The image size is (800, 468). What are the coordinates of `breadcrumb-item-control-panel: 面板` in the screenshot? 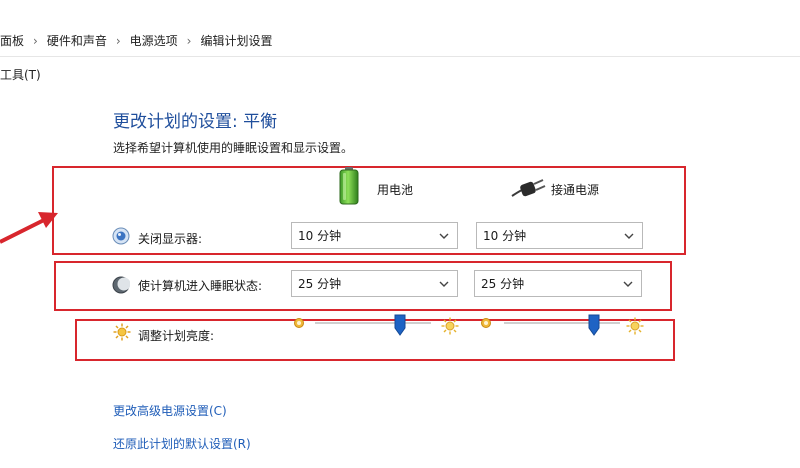 It's located at (12, 40).